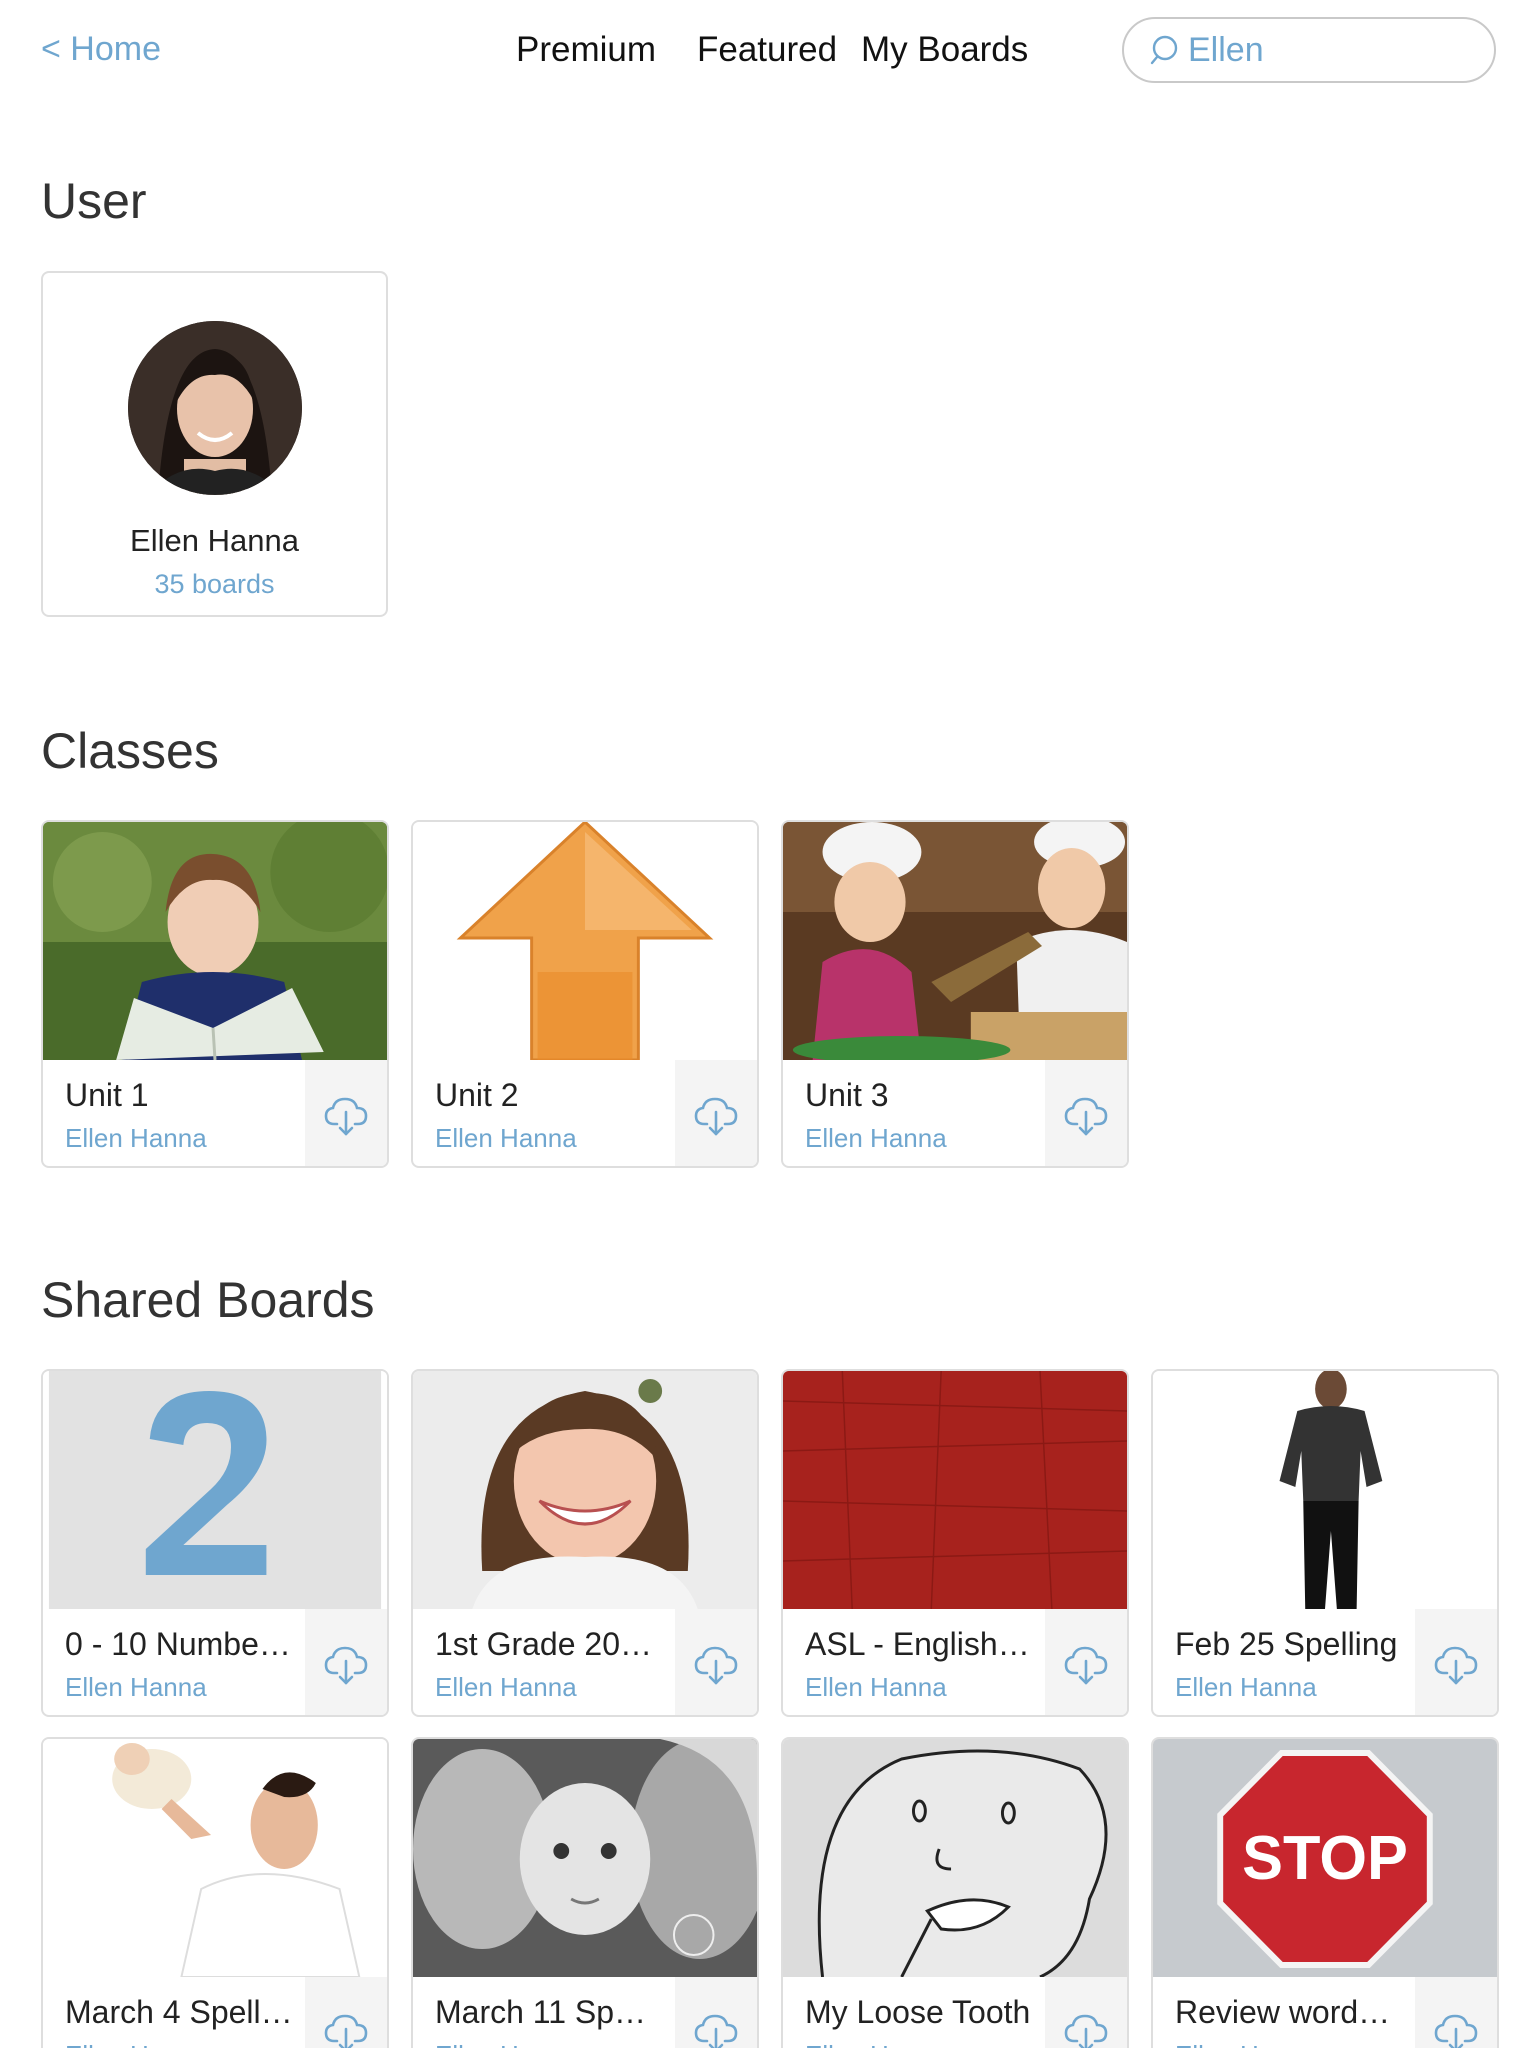 The height and width of the screenshot is (2048, 1536). I want to click on user-name: Ellen Hanna, so click(214, 540).